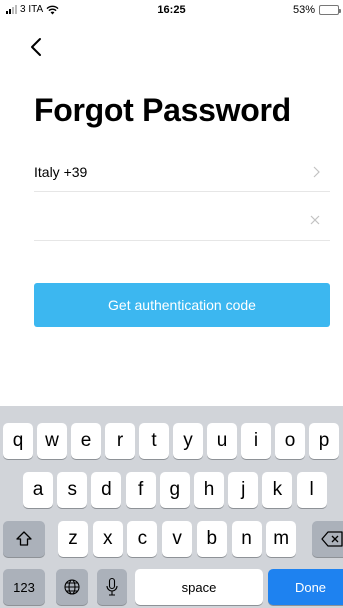 This screenshot has width=343, height=608. What do you see at coordinates (142, 539) in the screenshot?
I see `key-c: c` at bounding box center [142, 539].